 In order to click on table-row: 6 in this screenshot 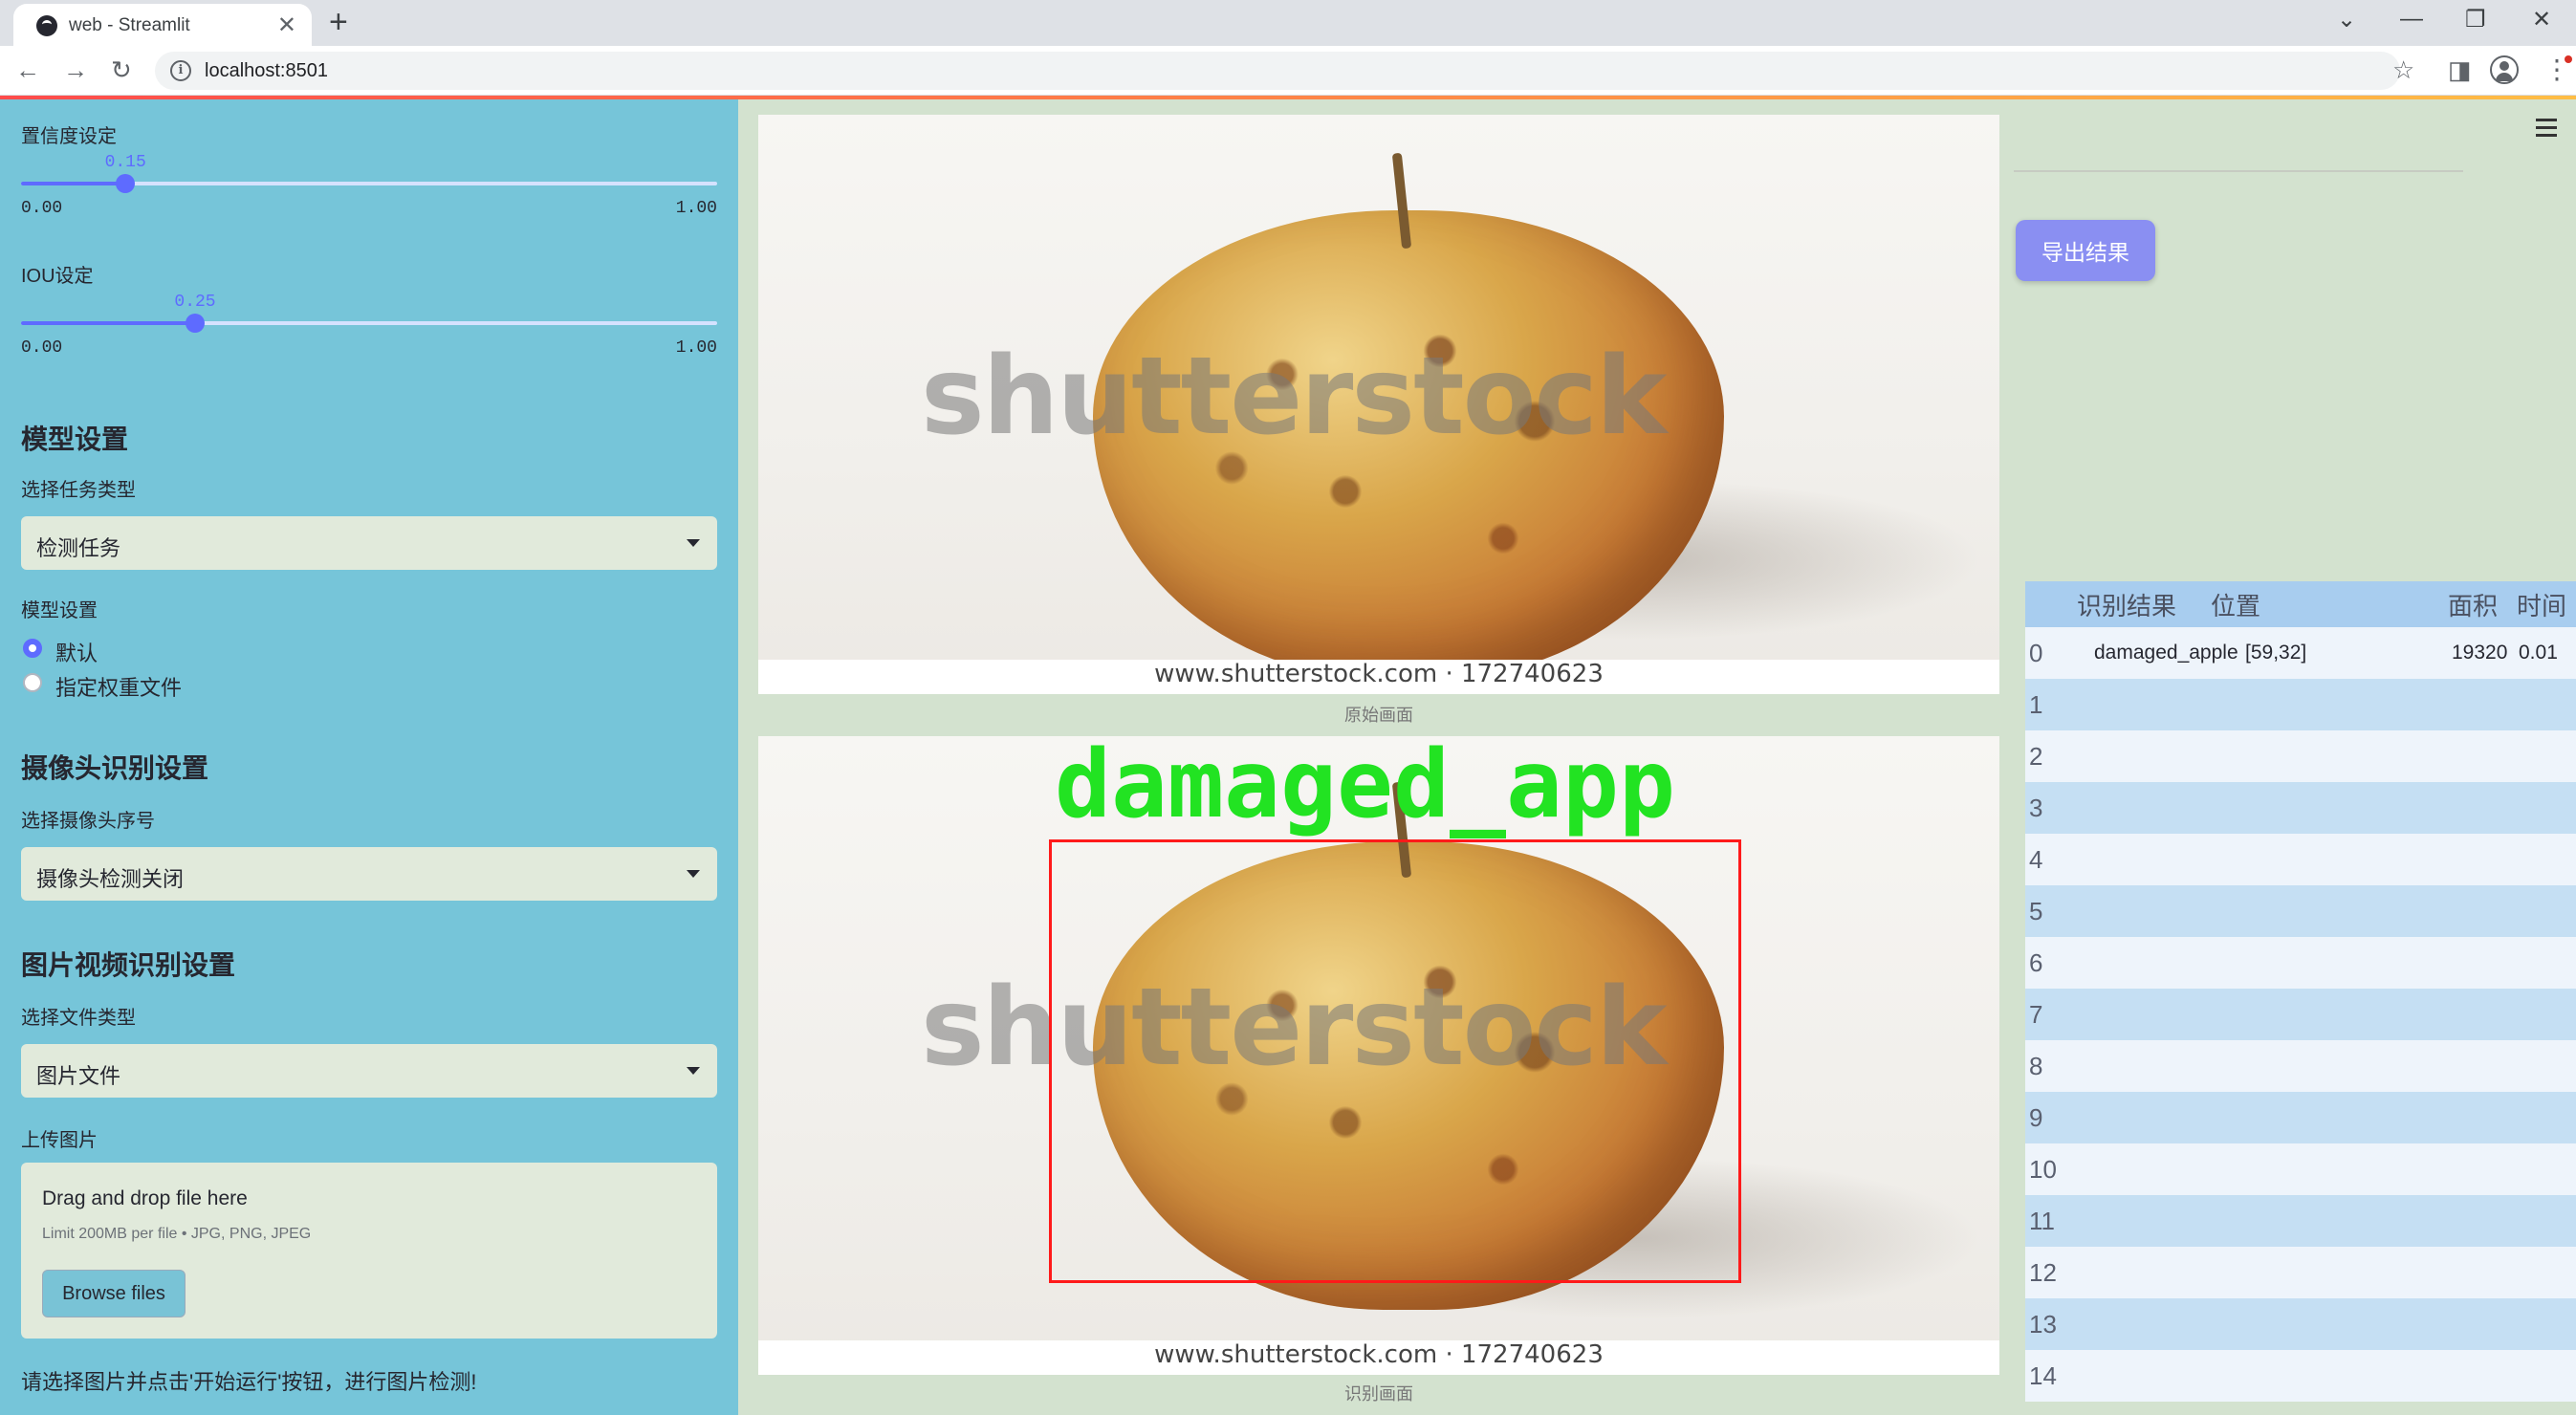, I will do `click(2300, 963)`.